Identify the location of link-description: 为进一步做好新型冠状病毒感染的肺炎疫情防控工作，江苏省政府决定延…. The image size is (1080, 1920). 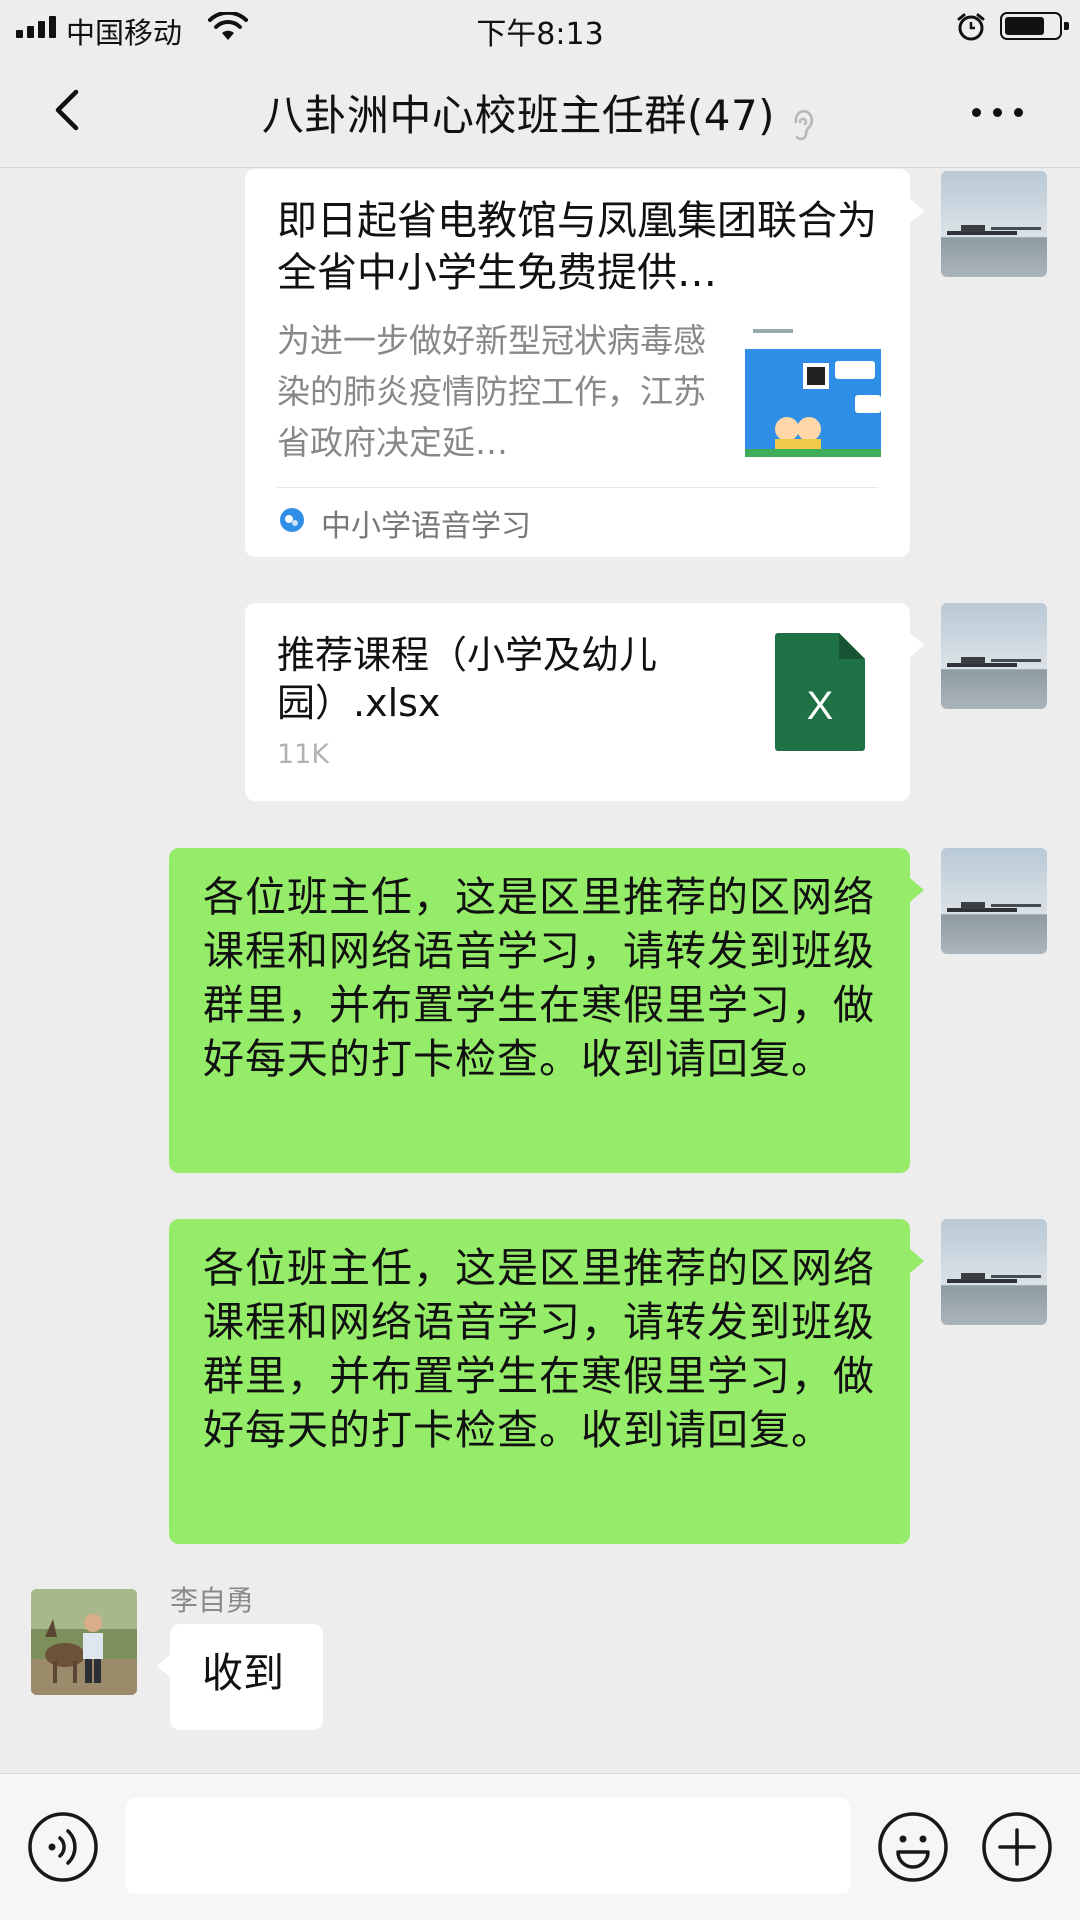
(491, 391).